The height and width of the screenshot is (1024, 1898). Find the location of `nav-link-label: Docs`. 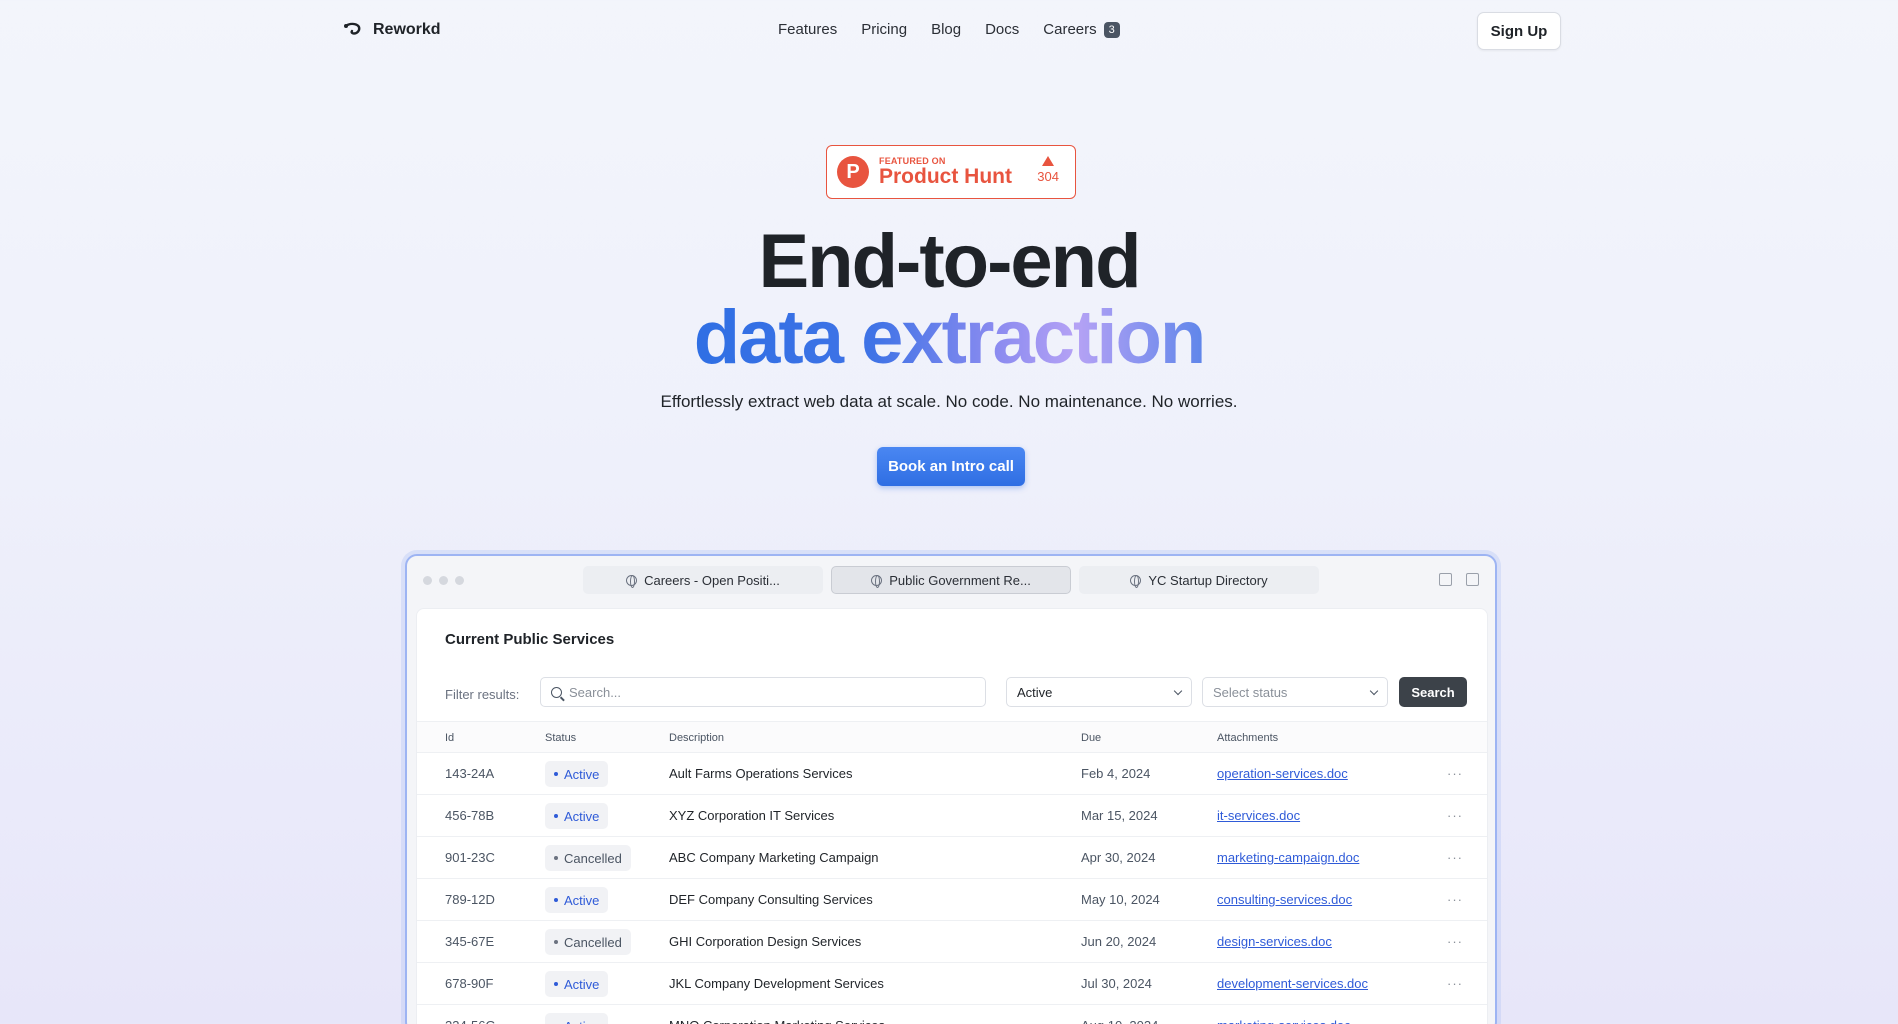

nav-link-label: Docs is located at coordinates (1002, 29).